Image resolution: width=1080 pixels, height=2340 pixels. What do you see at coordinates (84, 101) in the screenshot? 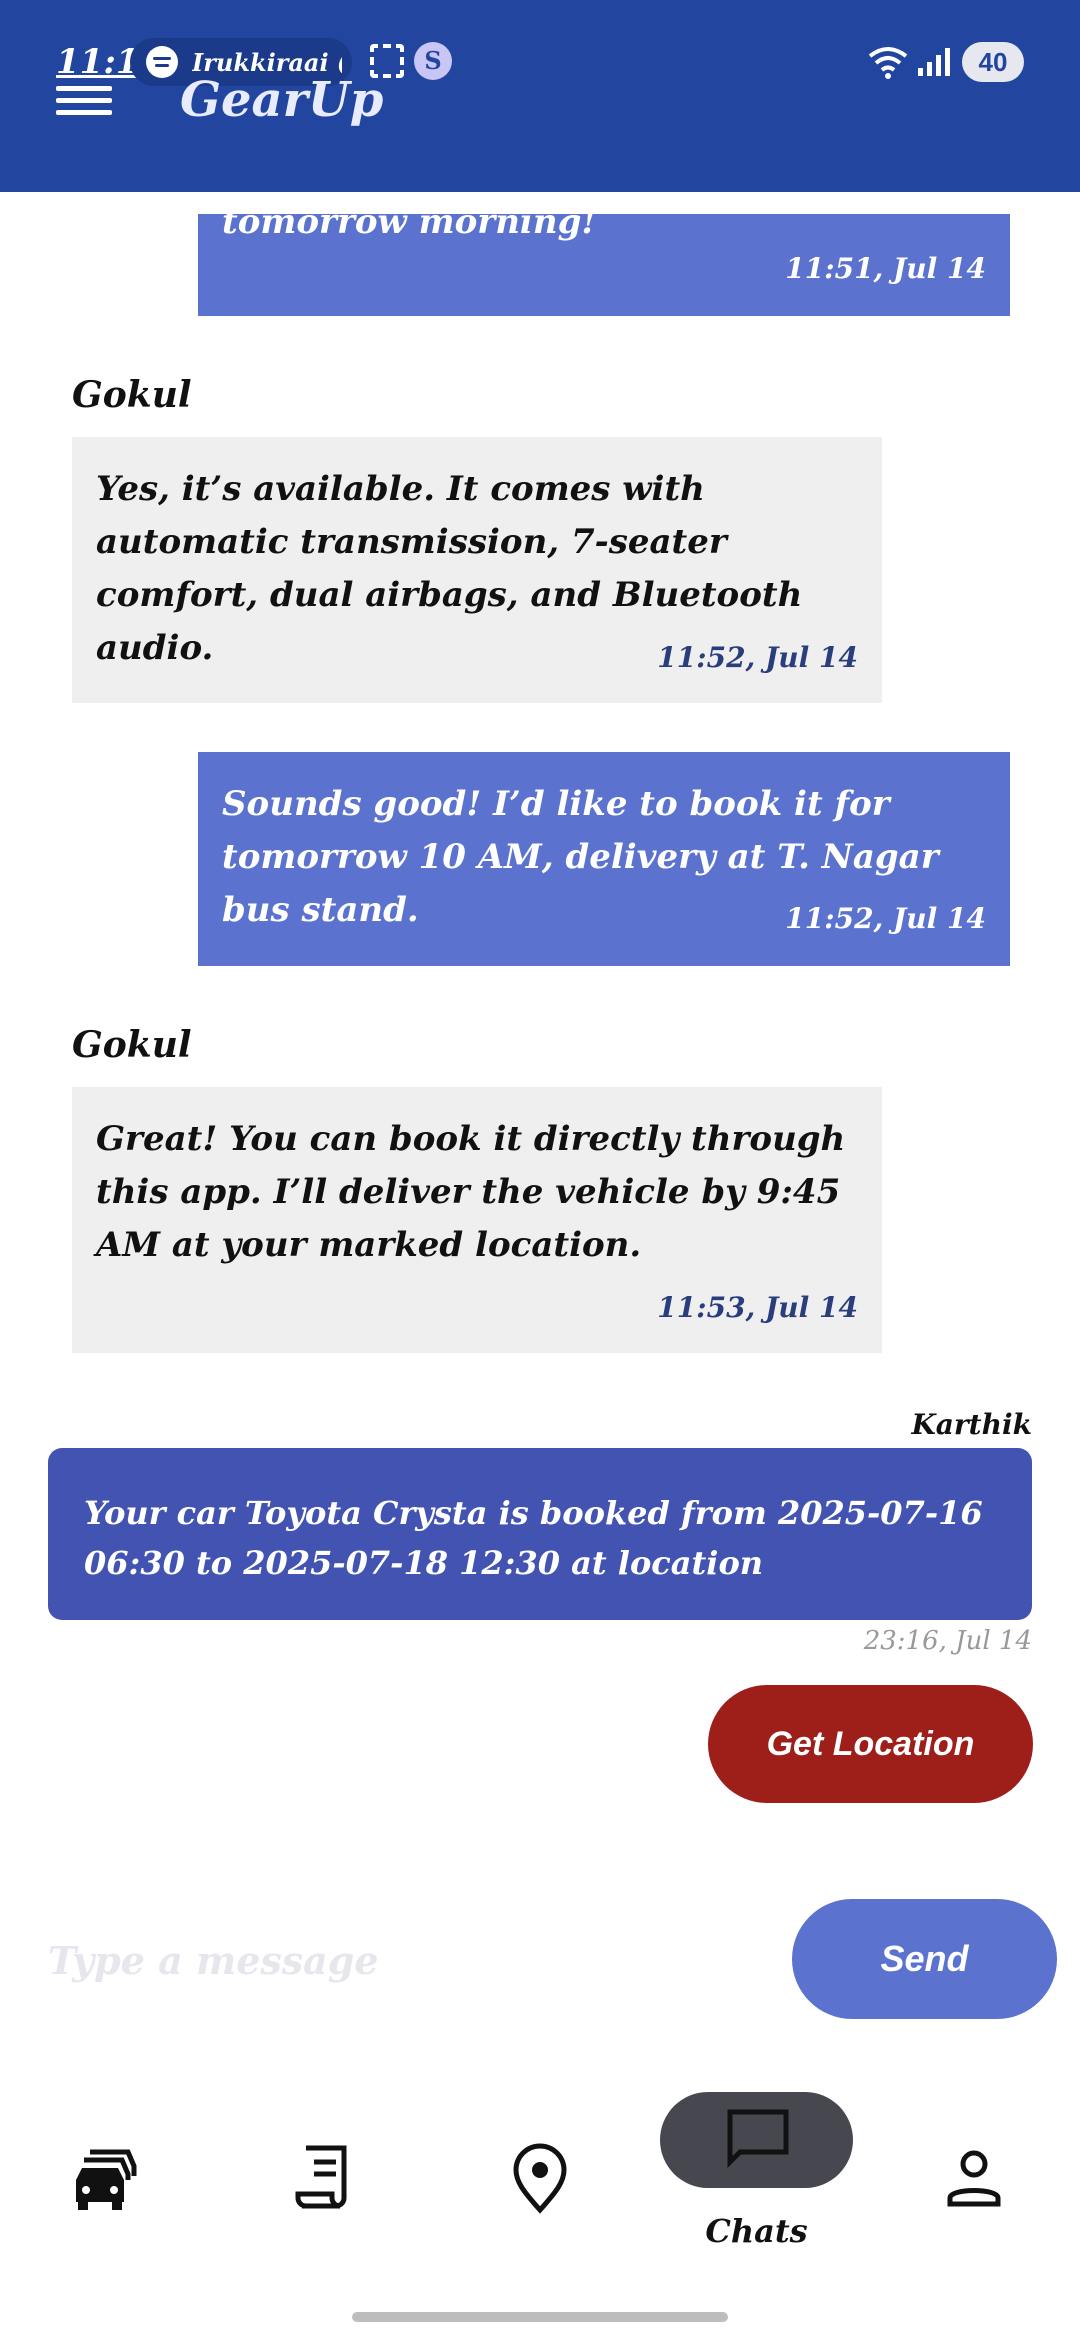
I see `menu-icon` at bounding box center [84, 101].